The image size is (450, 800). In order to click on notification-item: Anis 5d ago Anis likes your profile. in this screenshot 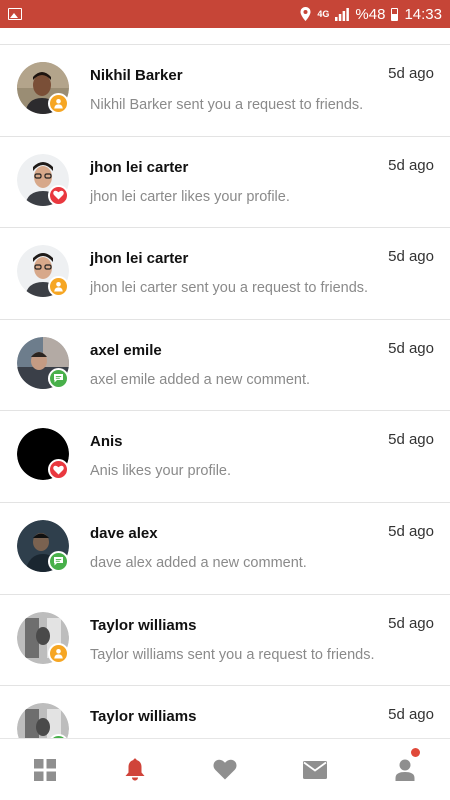, I will do `click(225, 457)`.